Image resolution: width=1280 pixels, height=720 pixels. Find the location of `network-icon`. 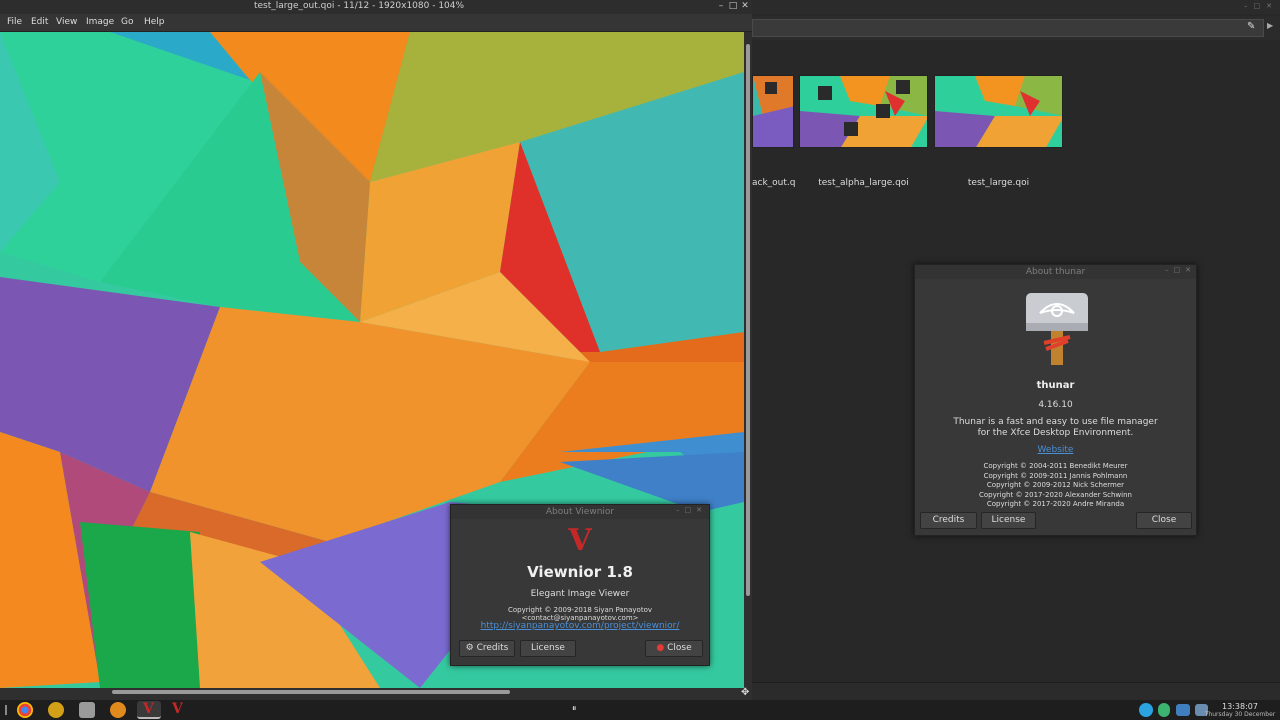

network-icon is located at coordinates (1183, 710).